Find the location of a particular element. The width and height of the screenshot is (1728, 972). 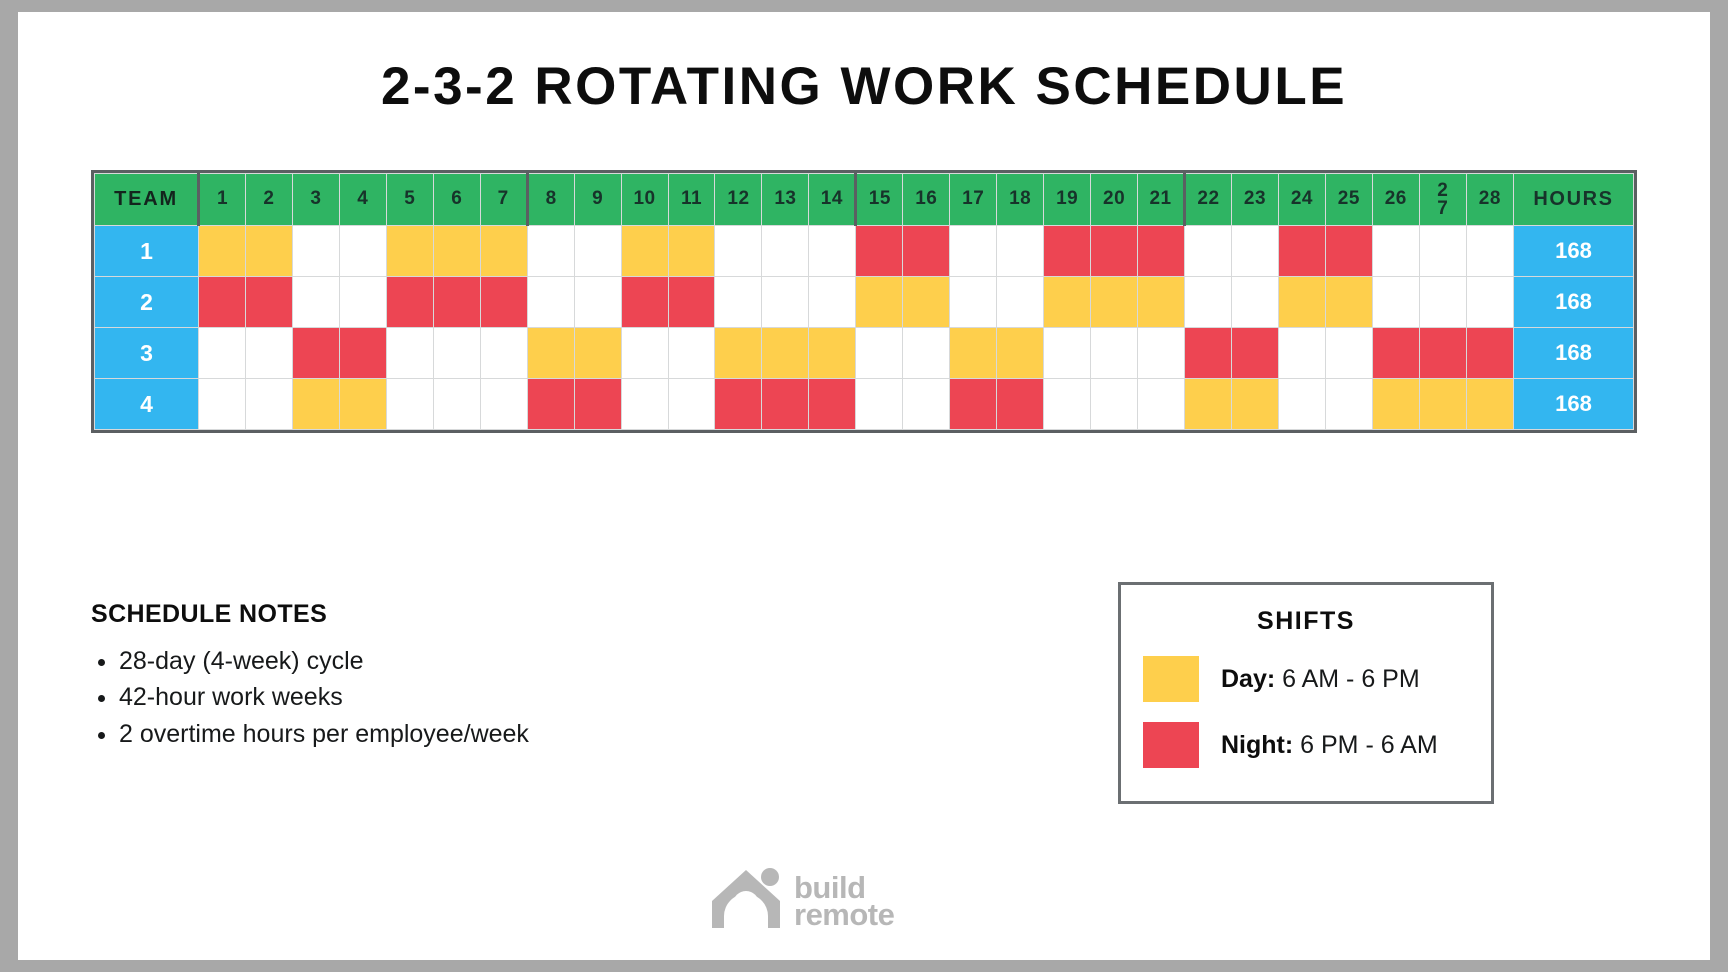

hours-value-team1: 168 is located at coordinates (1573, 251).